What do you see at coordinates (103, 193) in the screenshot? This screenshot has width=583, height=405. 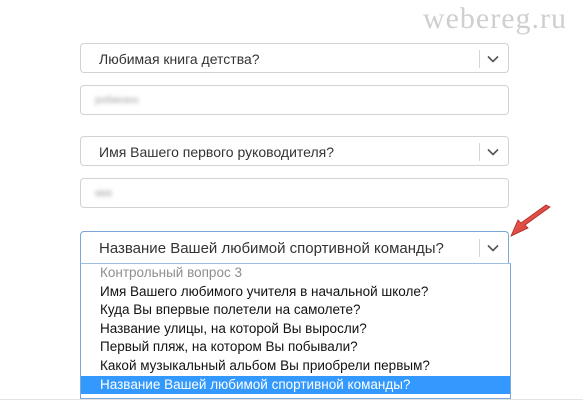 I see `security-answer-2-value: ааа` at bounding box center [103, 193].